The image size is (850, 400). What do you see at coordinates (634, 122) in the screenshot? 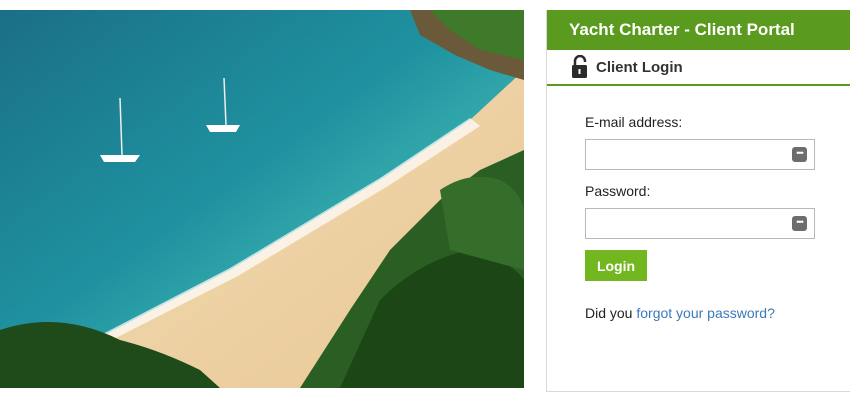
I see `email-label: E-mail address:` at bounding box center [634, 122].